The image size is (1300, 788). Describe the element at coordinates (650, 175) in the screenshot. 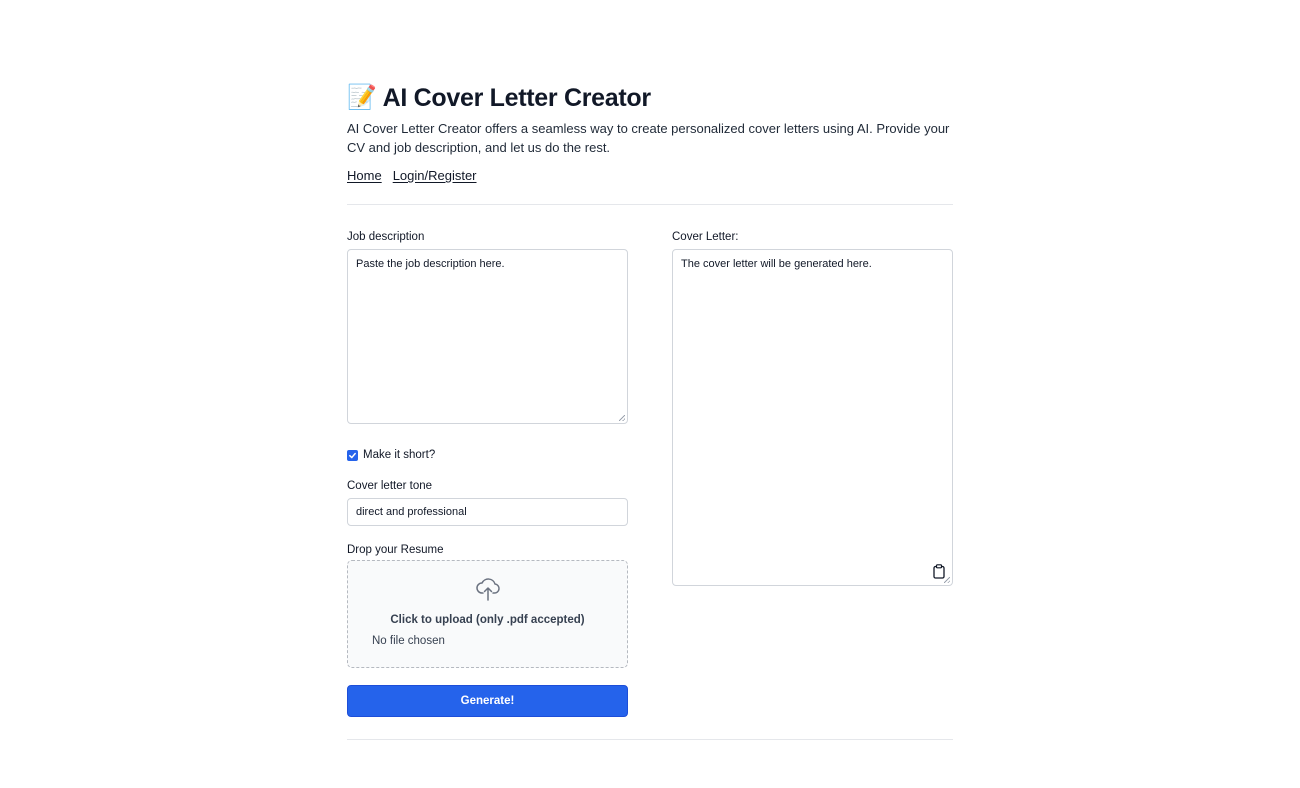

I see `top-nav: Home Login/Register` at that location.